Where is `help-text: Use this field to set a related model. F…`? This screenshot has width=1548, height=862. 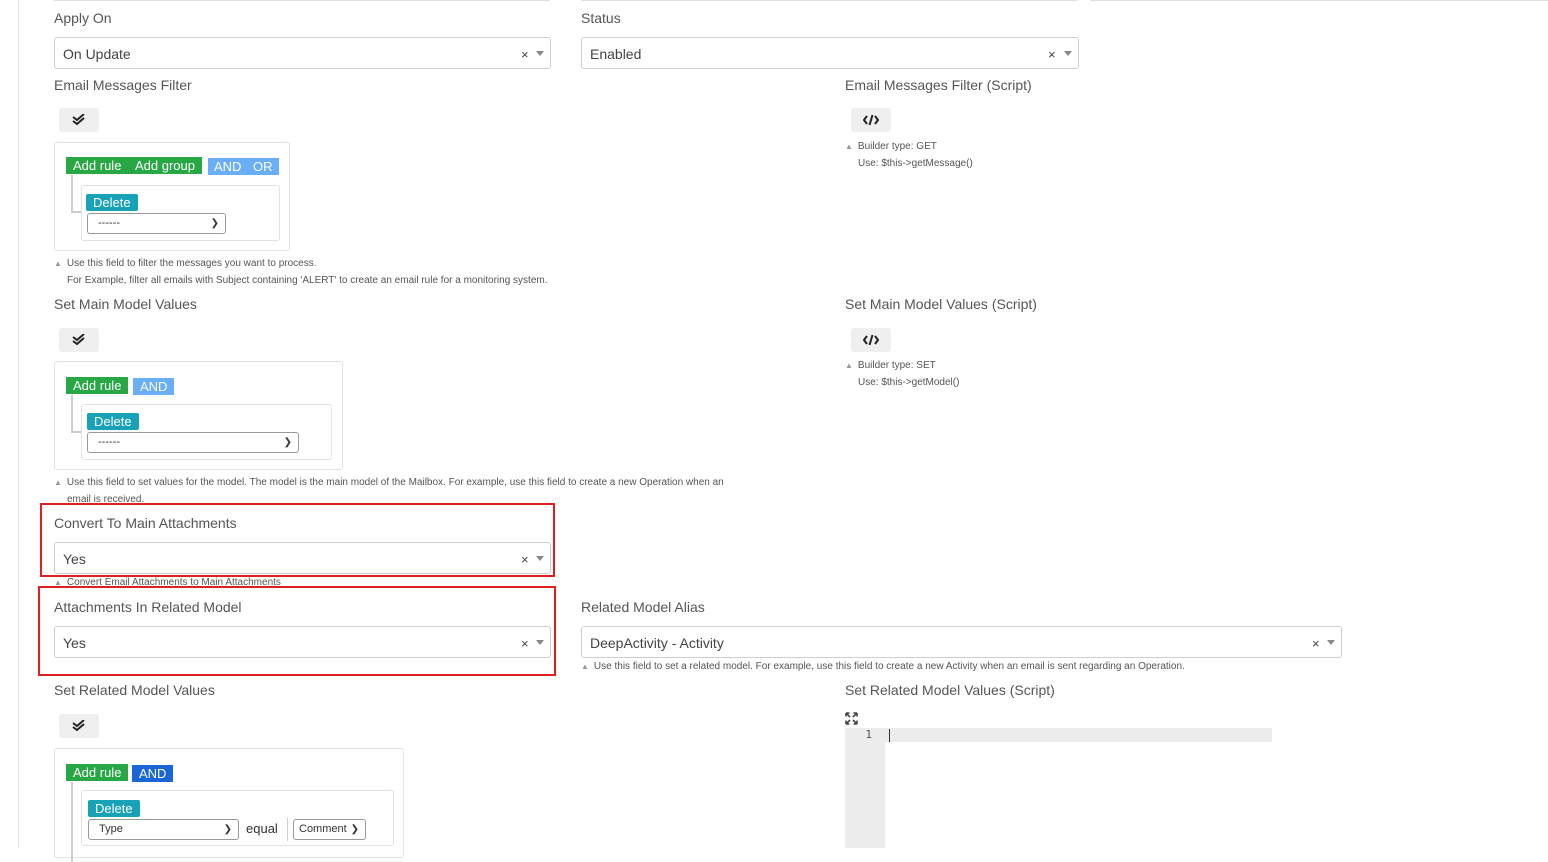
help-text: Use this field to set a related model. F… is located at coordinates (889, 666).